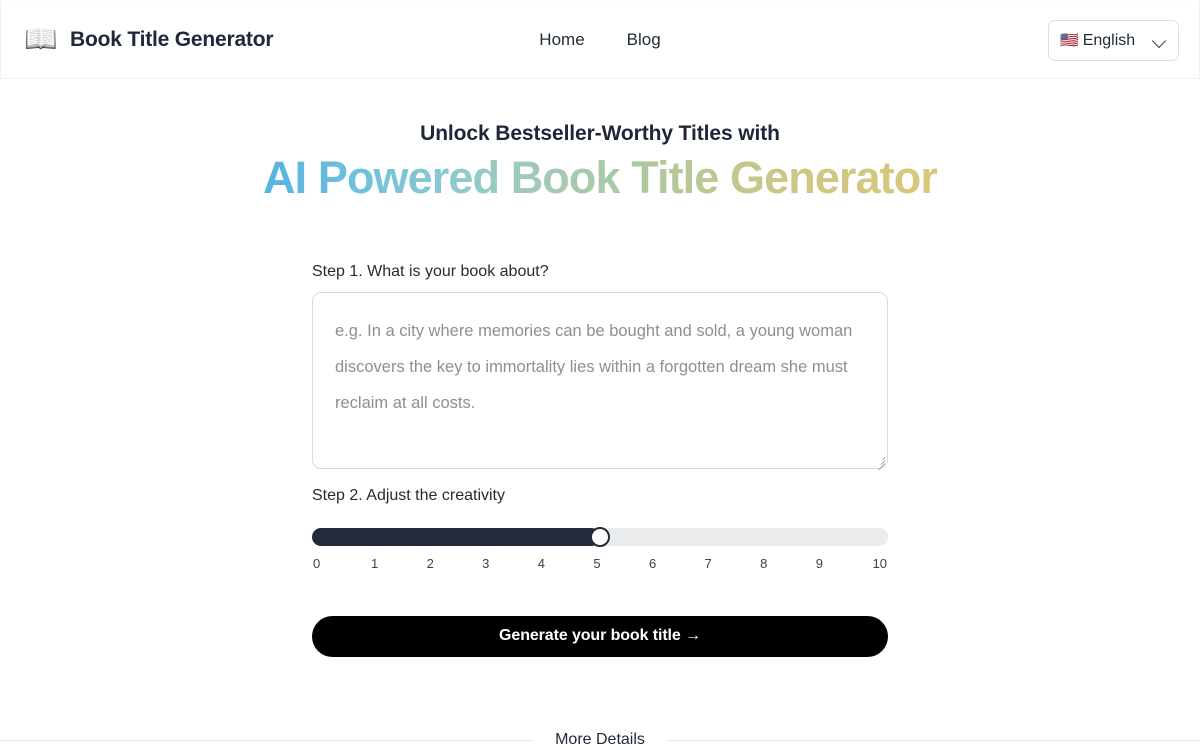  I want to click on chevron-down-icon, so click(1160, 41).